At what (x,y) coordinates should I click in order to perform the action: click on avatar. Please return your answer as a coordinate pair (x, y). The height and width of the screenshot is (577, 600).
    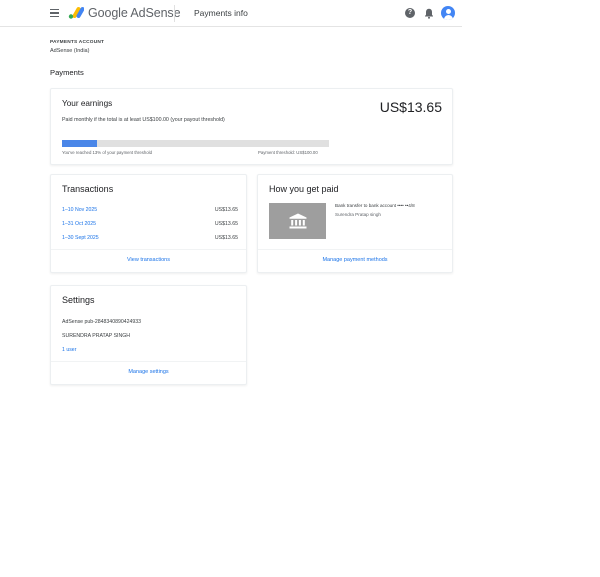
    Looking at the image, I should click on (448, 13).